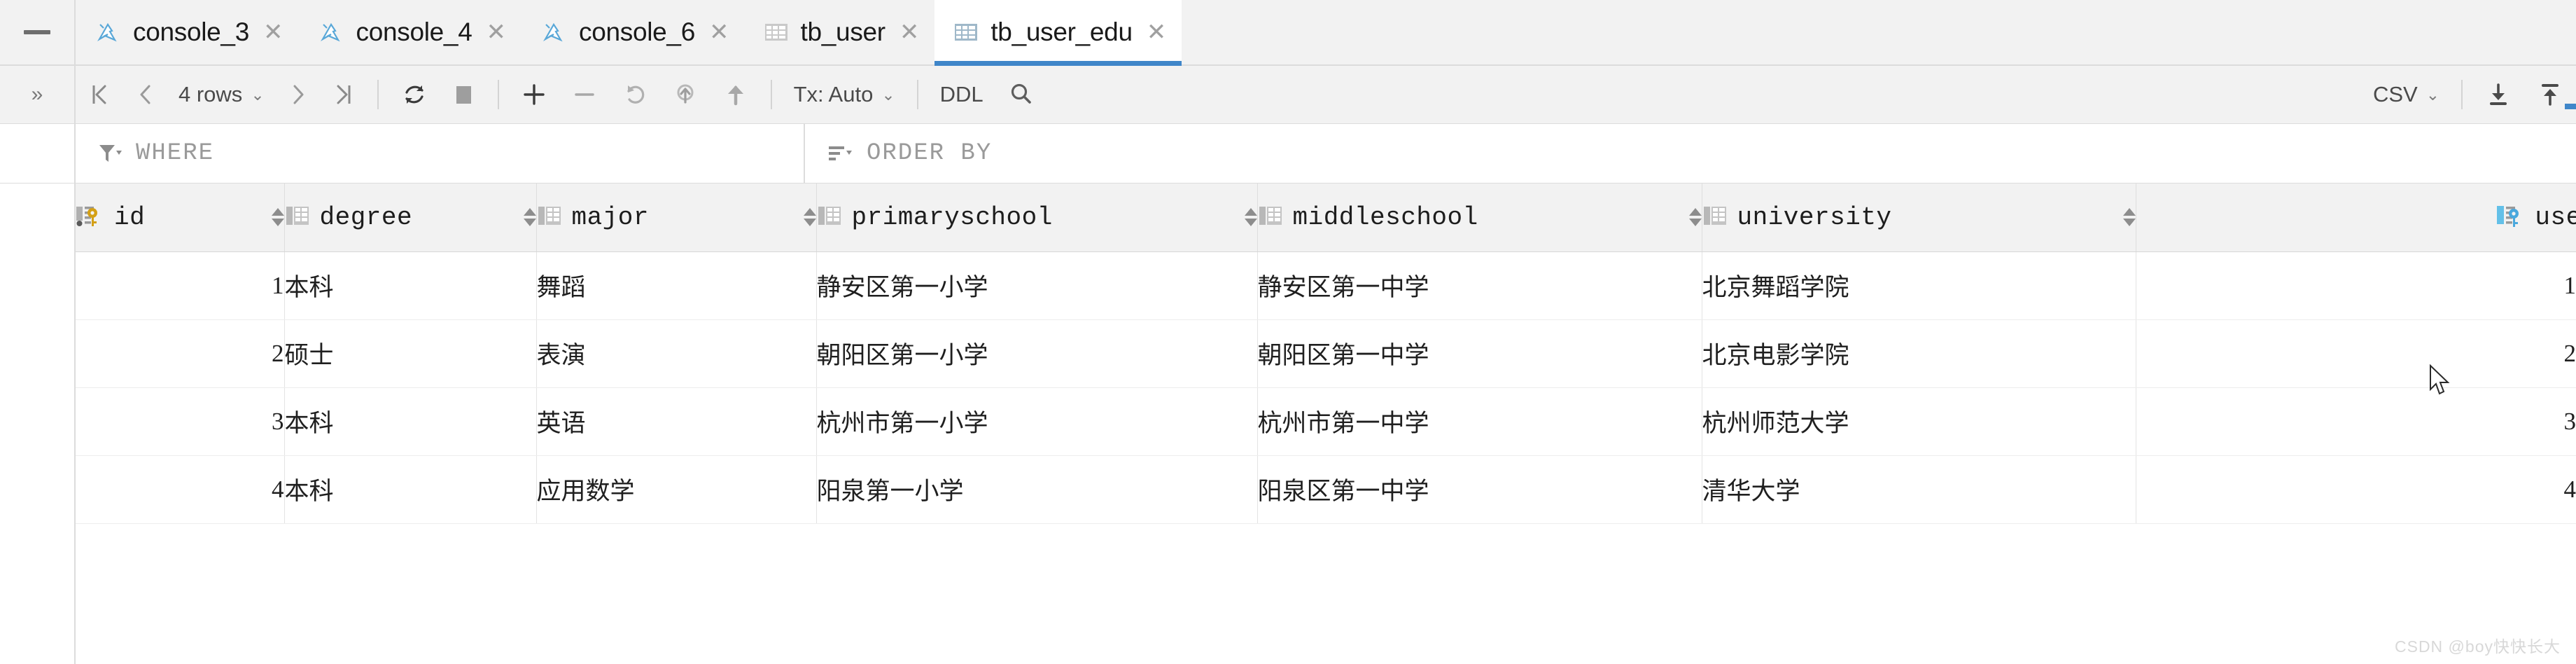 This screenshot has height=664, width=2576. What do you see at coordinates (534, 94) in the screenshot?
I see `add-row-button` at bounding box center [534, 94].